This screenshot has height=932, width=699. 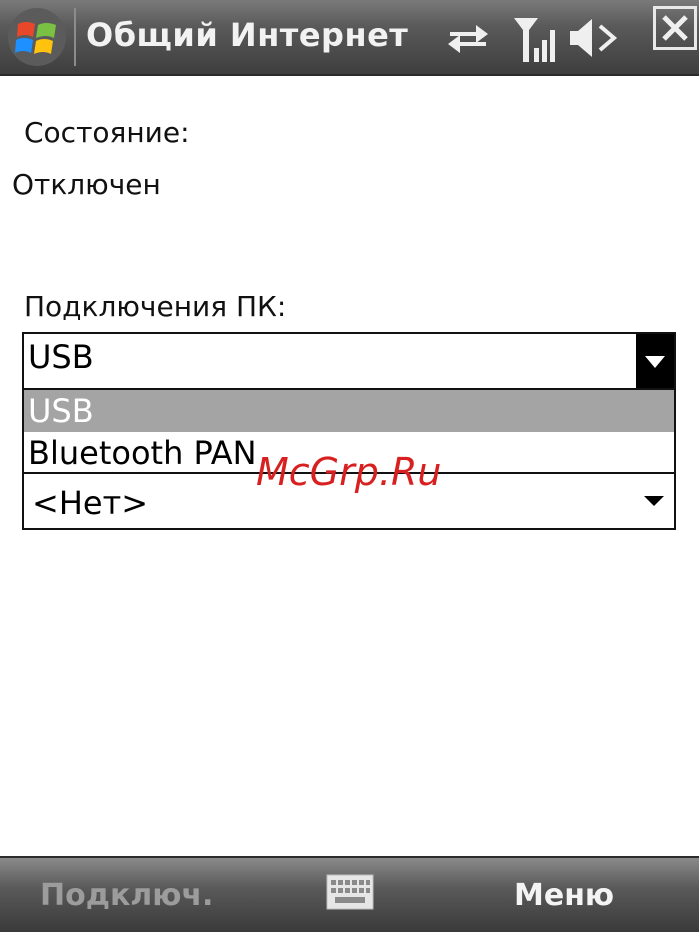 I want to click on option-usb: USB, so click(x=349, y=411).